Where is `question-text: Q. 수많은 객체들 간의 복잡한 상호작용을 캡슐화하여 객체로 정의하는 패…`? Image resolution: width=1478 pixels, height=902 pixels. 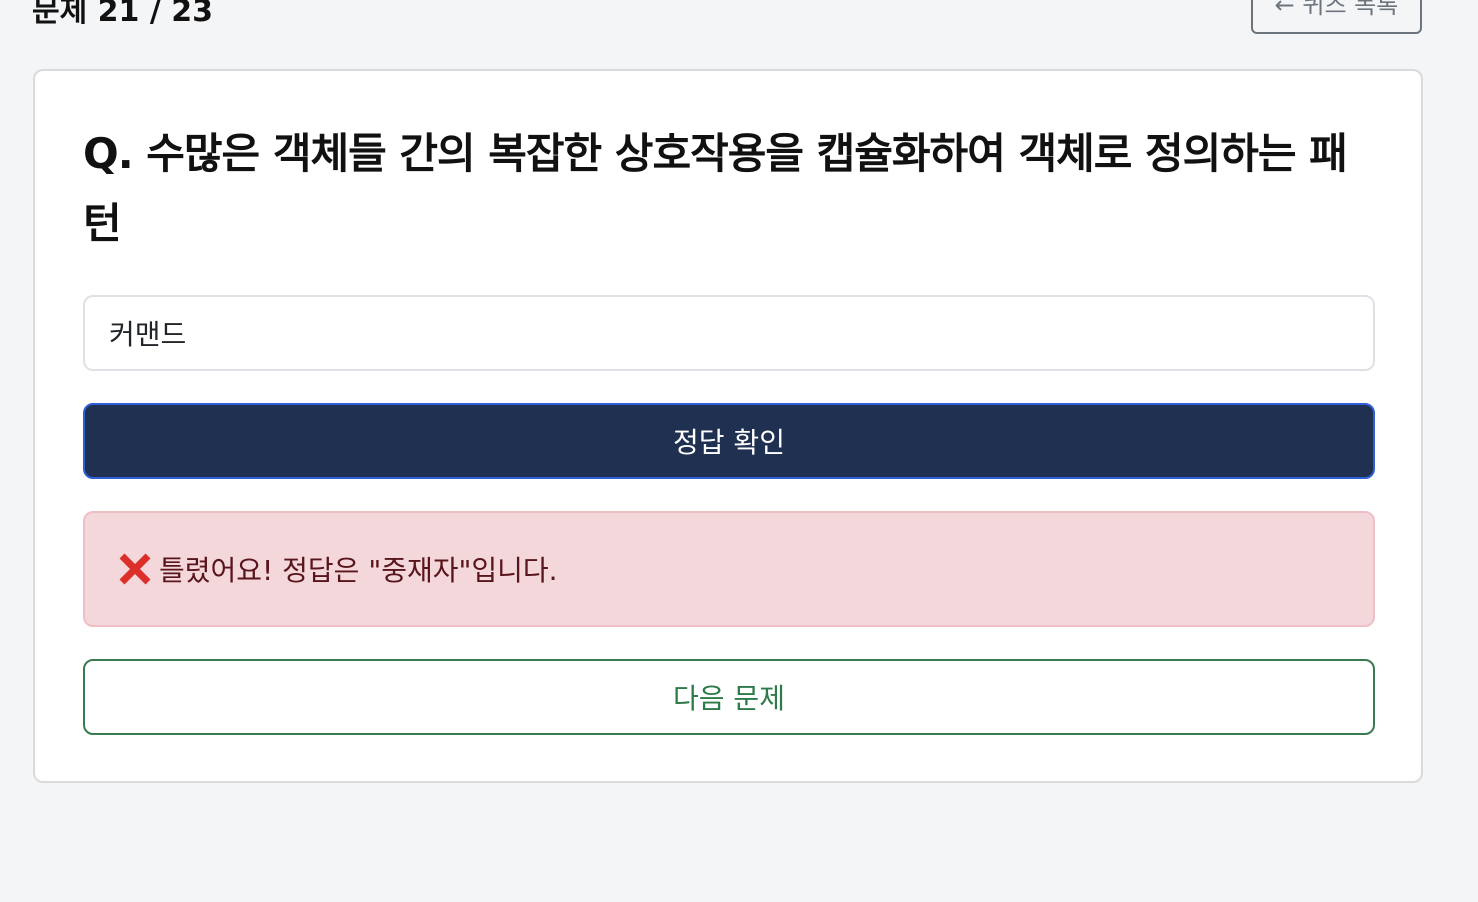 question-text: Q. 수많은 객체들 간의 복잡한 상호작용을 캡슐화하여 객체로 정의하는 패… is located at coordinates (715, 188).